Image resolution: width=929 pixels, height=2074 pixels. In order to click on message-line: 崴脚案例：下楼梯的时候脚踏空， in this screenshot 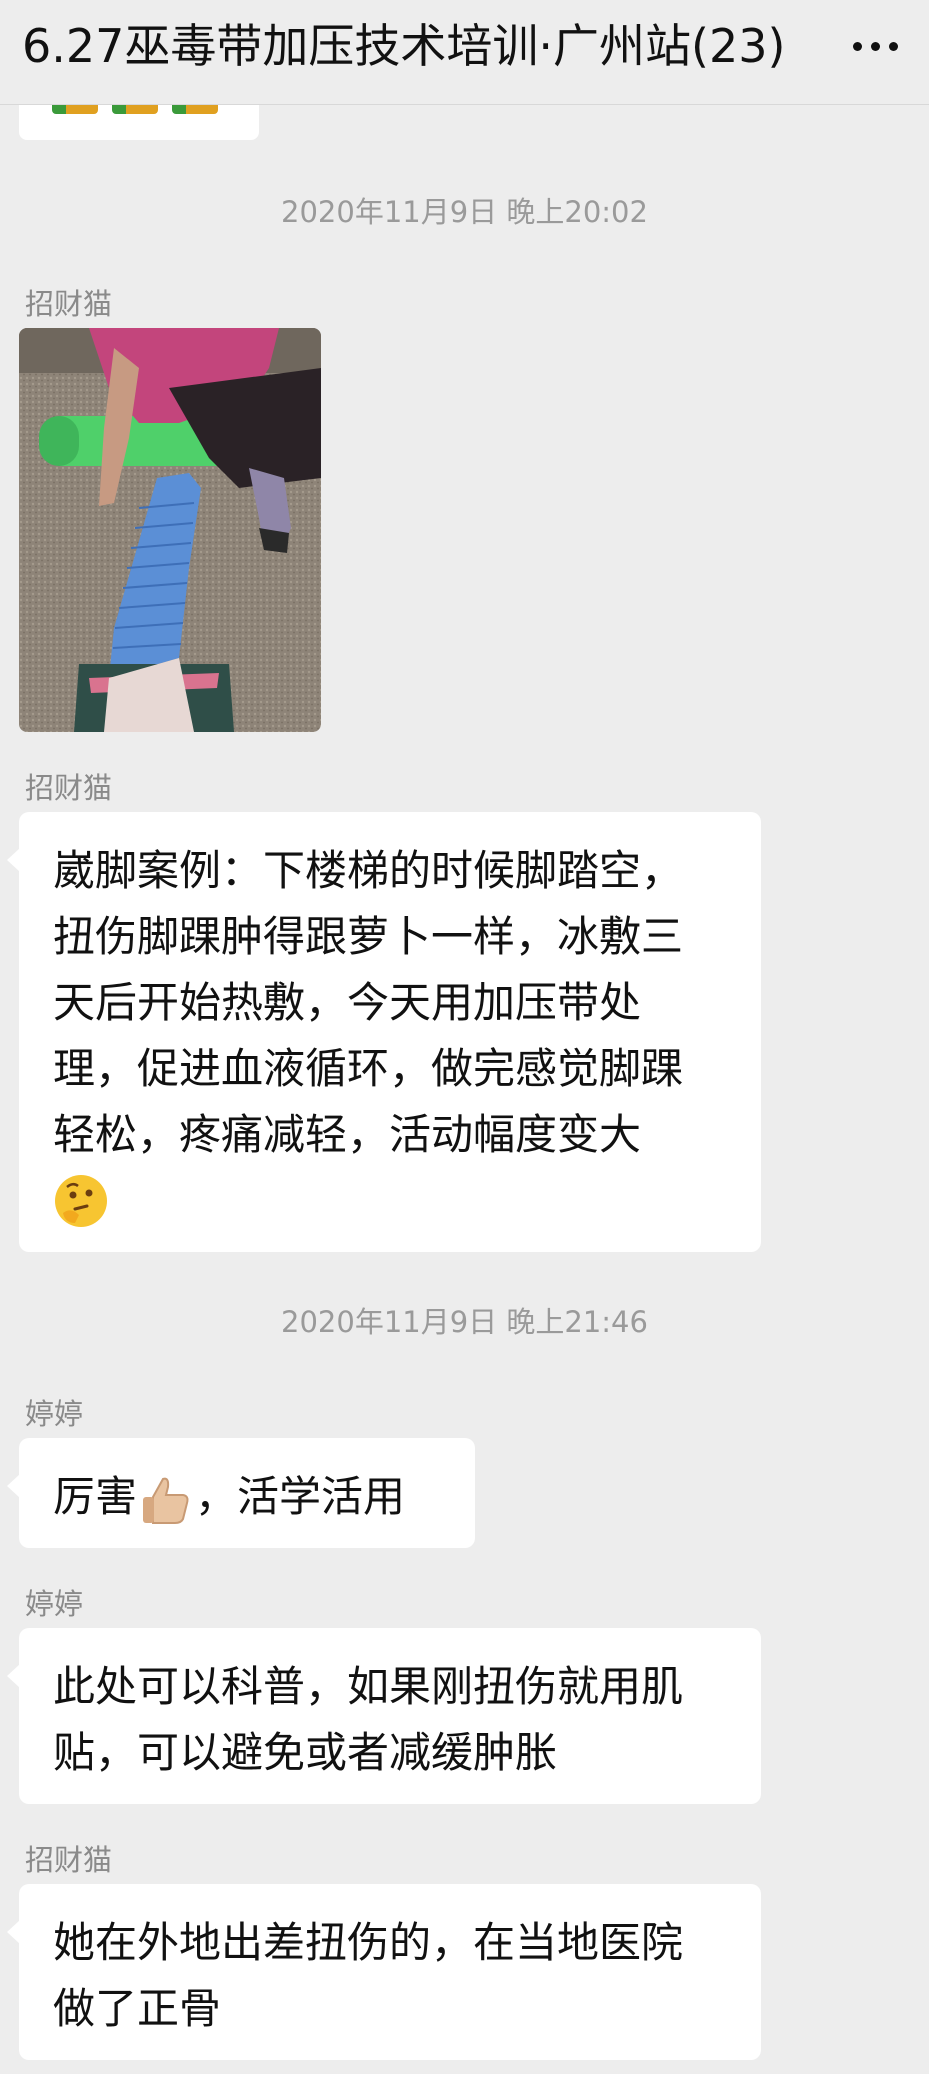, I will do `click(368, 870)`.